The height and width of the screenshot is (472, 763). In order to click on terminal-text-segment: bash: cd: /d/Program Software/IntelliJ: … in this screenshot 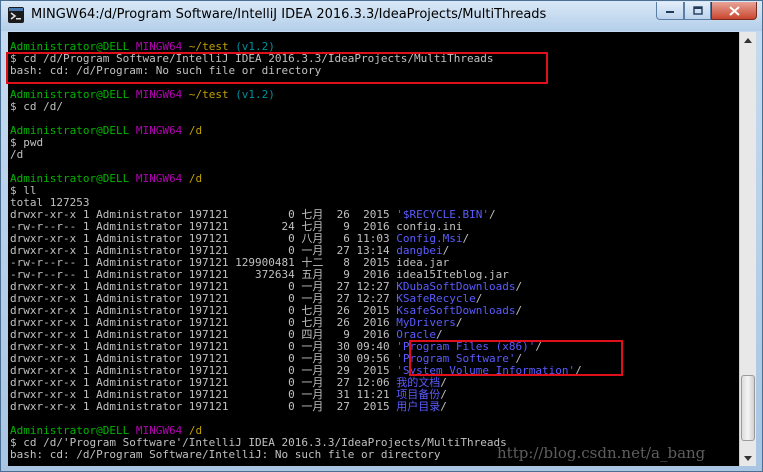, I will do `click(225, 454)`.